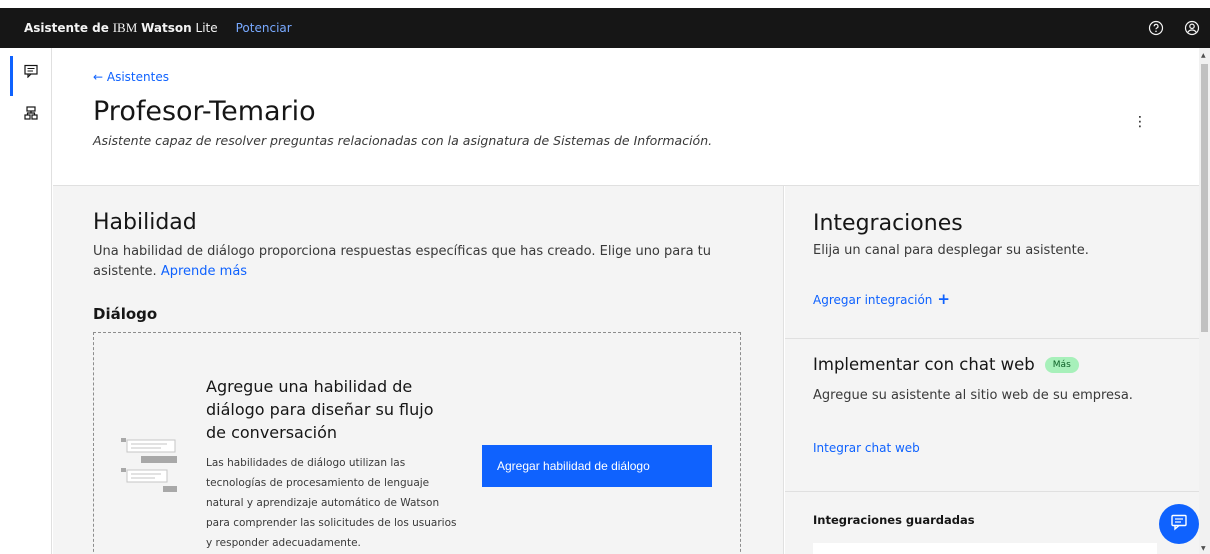 The image size is (1210, 554). Describe the element at coordinates (166, 28) in the screenshot. I see `brand-watson: Watson` at that location.